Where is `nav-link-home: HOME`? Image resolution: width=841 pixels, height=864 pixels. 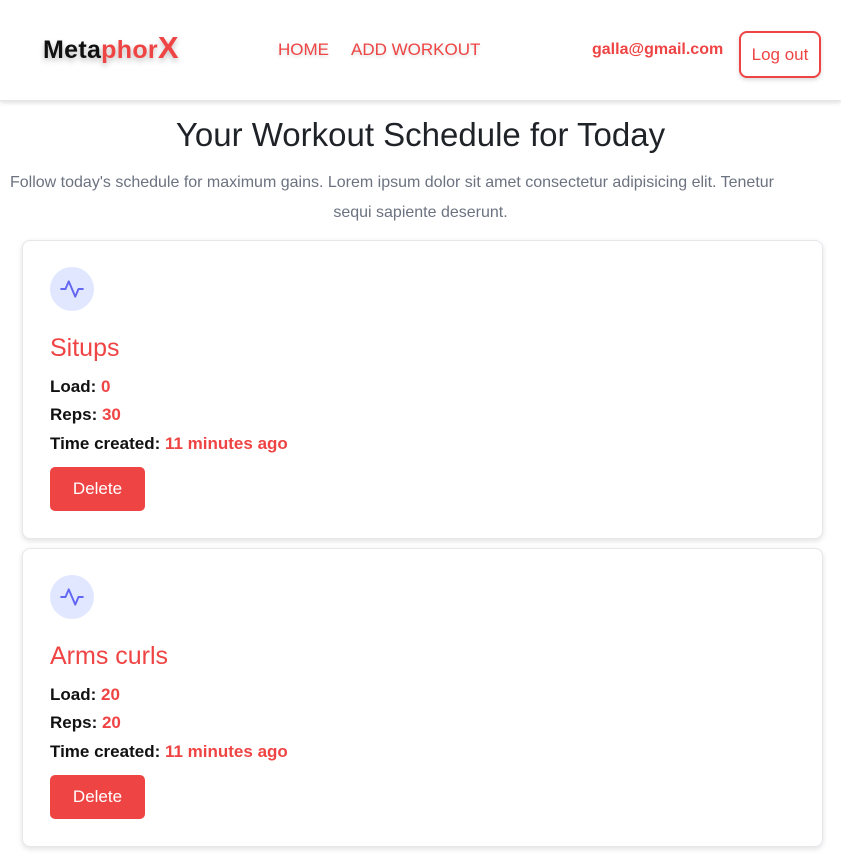 nav-link-home: HOME is located at coordinates (303, 50).